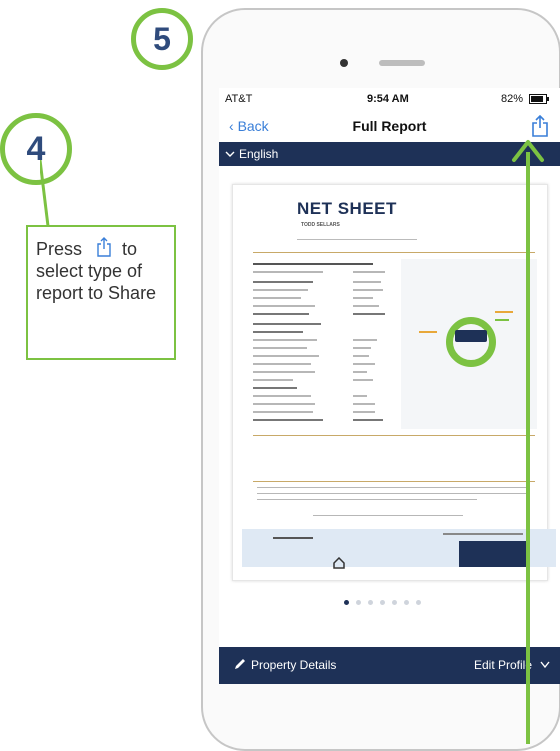 Image resolution: width=560 pixels, height=751 pixels. I want to click on page-title: Full Report, so click(389, 126).